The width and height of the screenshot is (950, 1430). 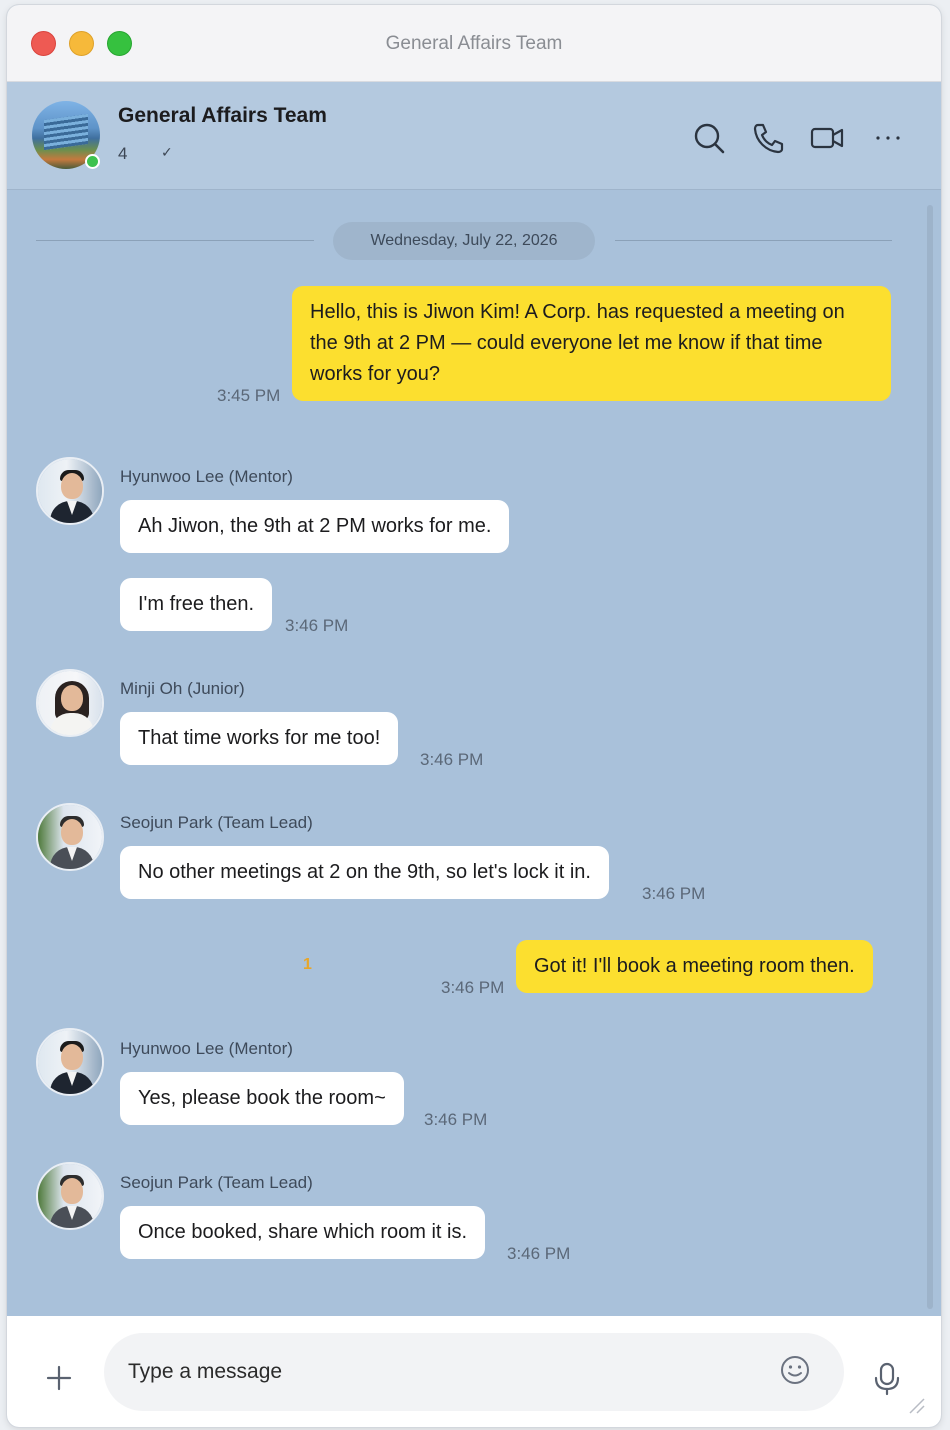 What do you see at coordinates (122, 154) in the screenshot?
I see `member-count: 4` at bounding box center [122, 154].